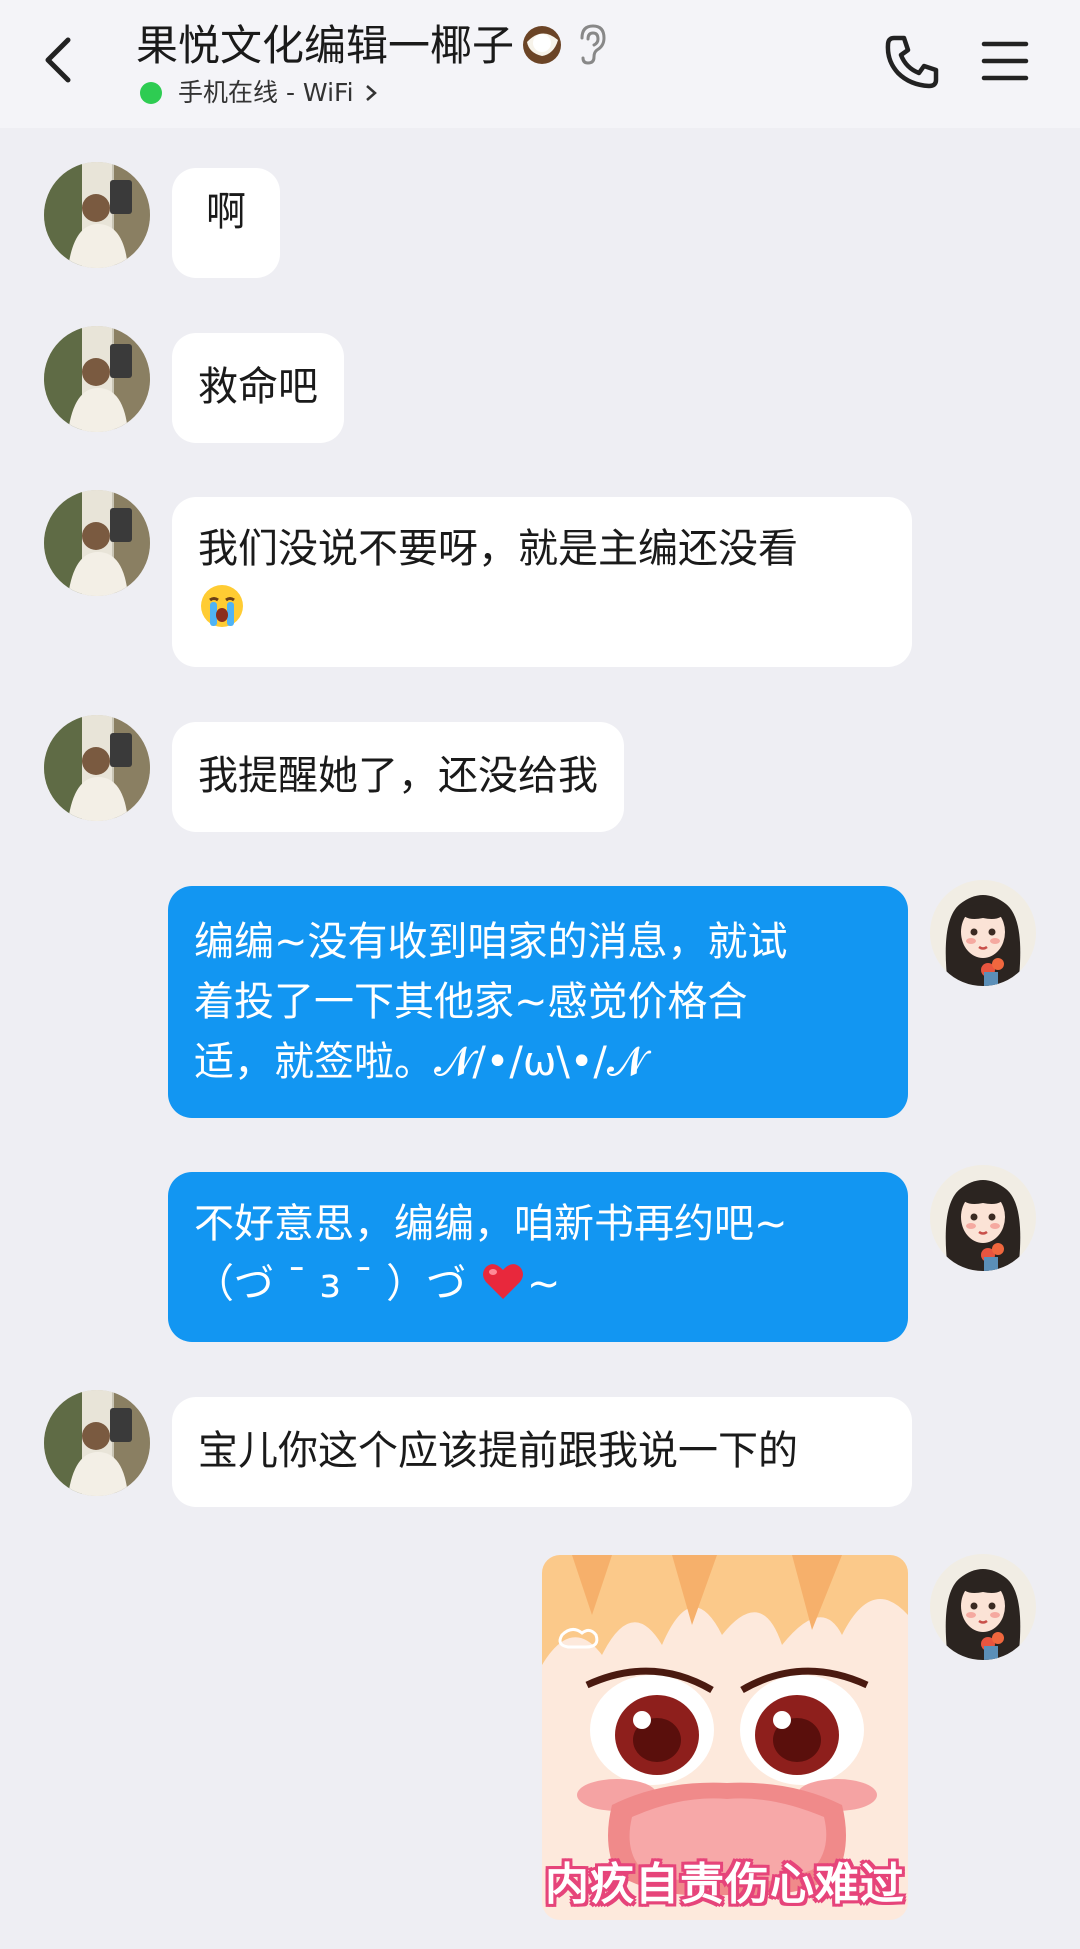  I want to click on message-text-tail: ~, so click(543, 1284).